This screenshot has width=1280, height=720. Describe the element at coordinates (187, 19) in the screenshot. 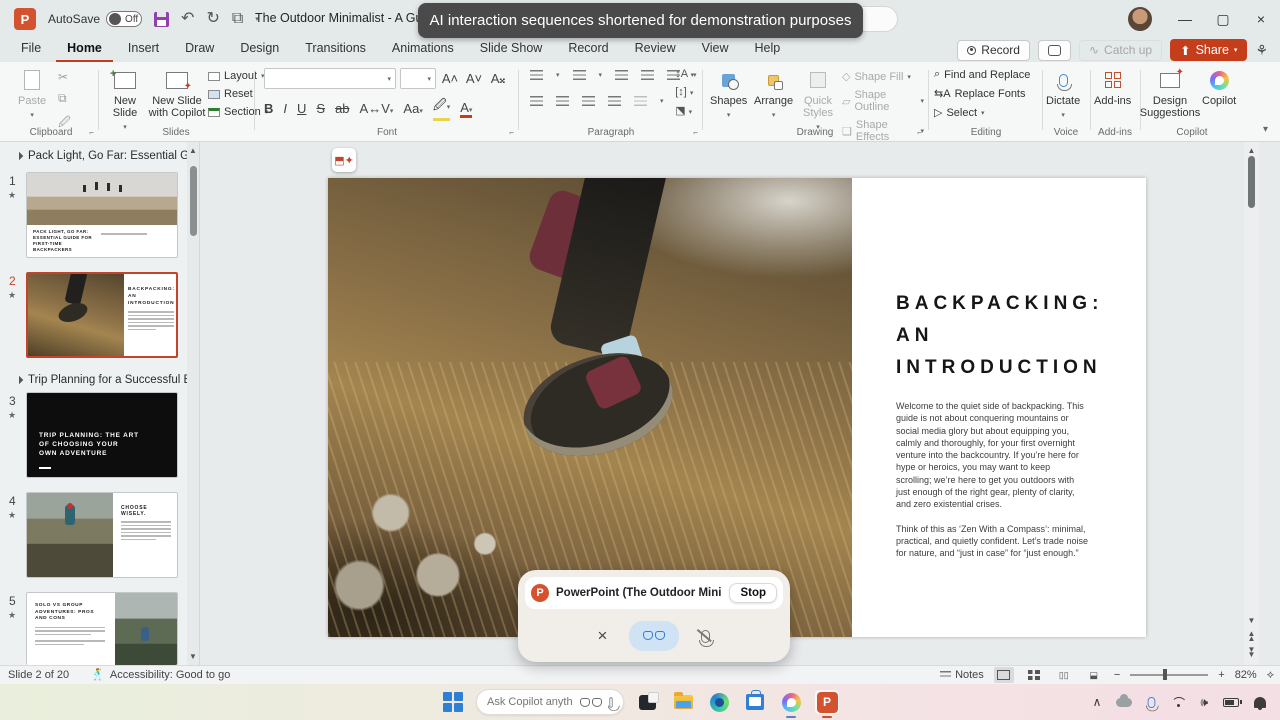

I see `undo-icon: ↶` at that location.